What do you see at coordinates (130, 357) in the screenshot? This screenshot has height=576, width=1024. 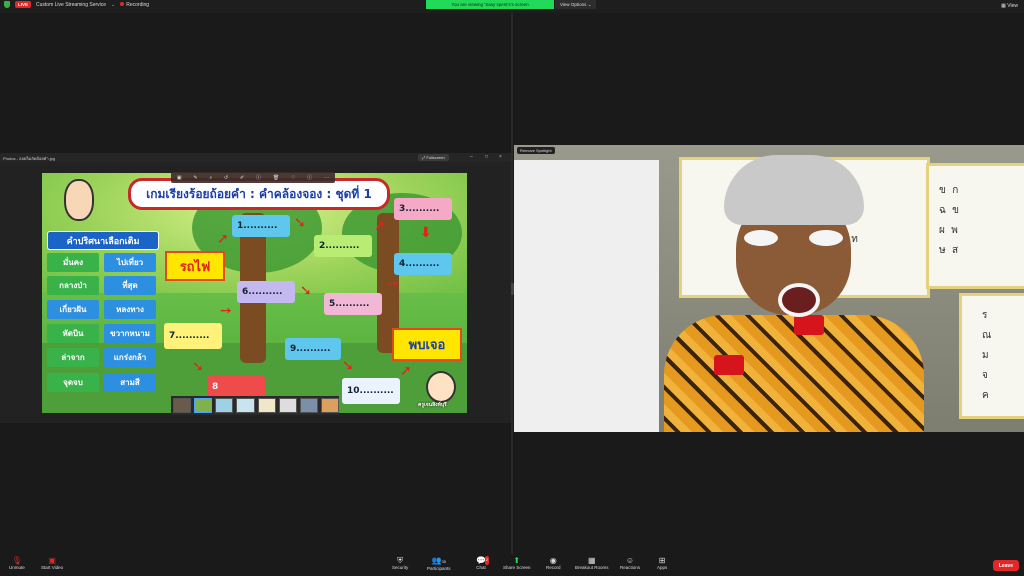 I see `word-option: แกร่งกล้า` at bounding box center [130, 357].